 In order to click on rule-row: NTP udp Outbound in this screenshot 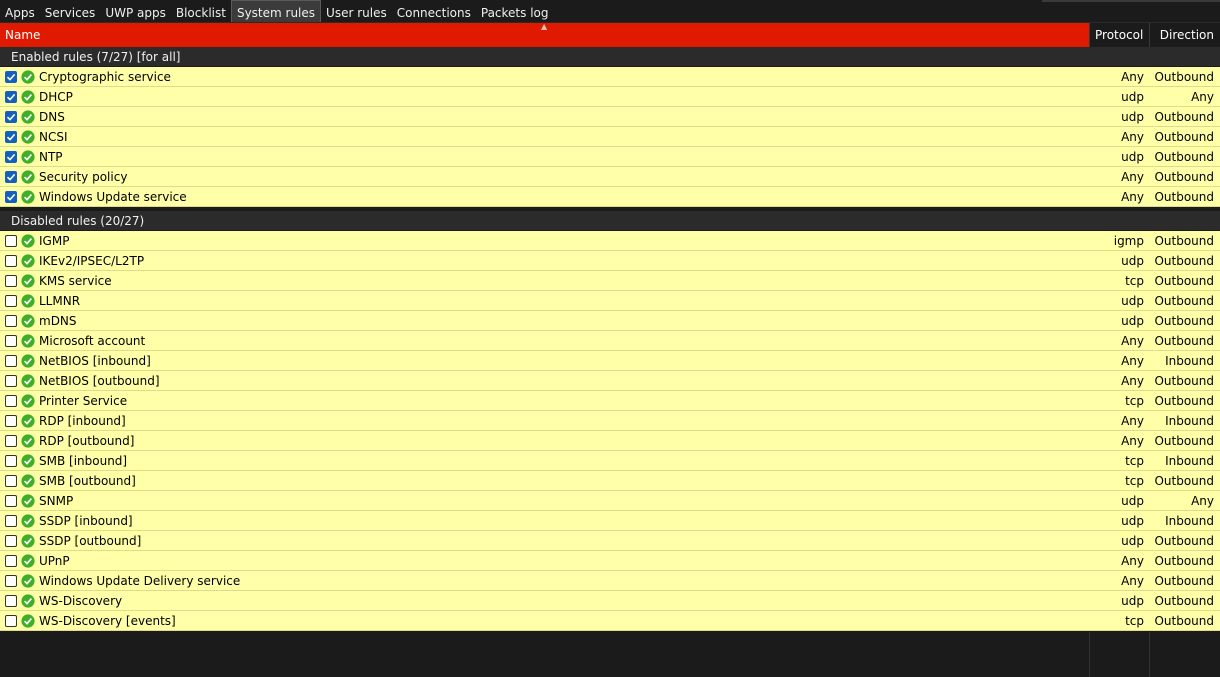, I will do `click(610, 157)`.